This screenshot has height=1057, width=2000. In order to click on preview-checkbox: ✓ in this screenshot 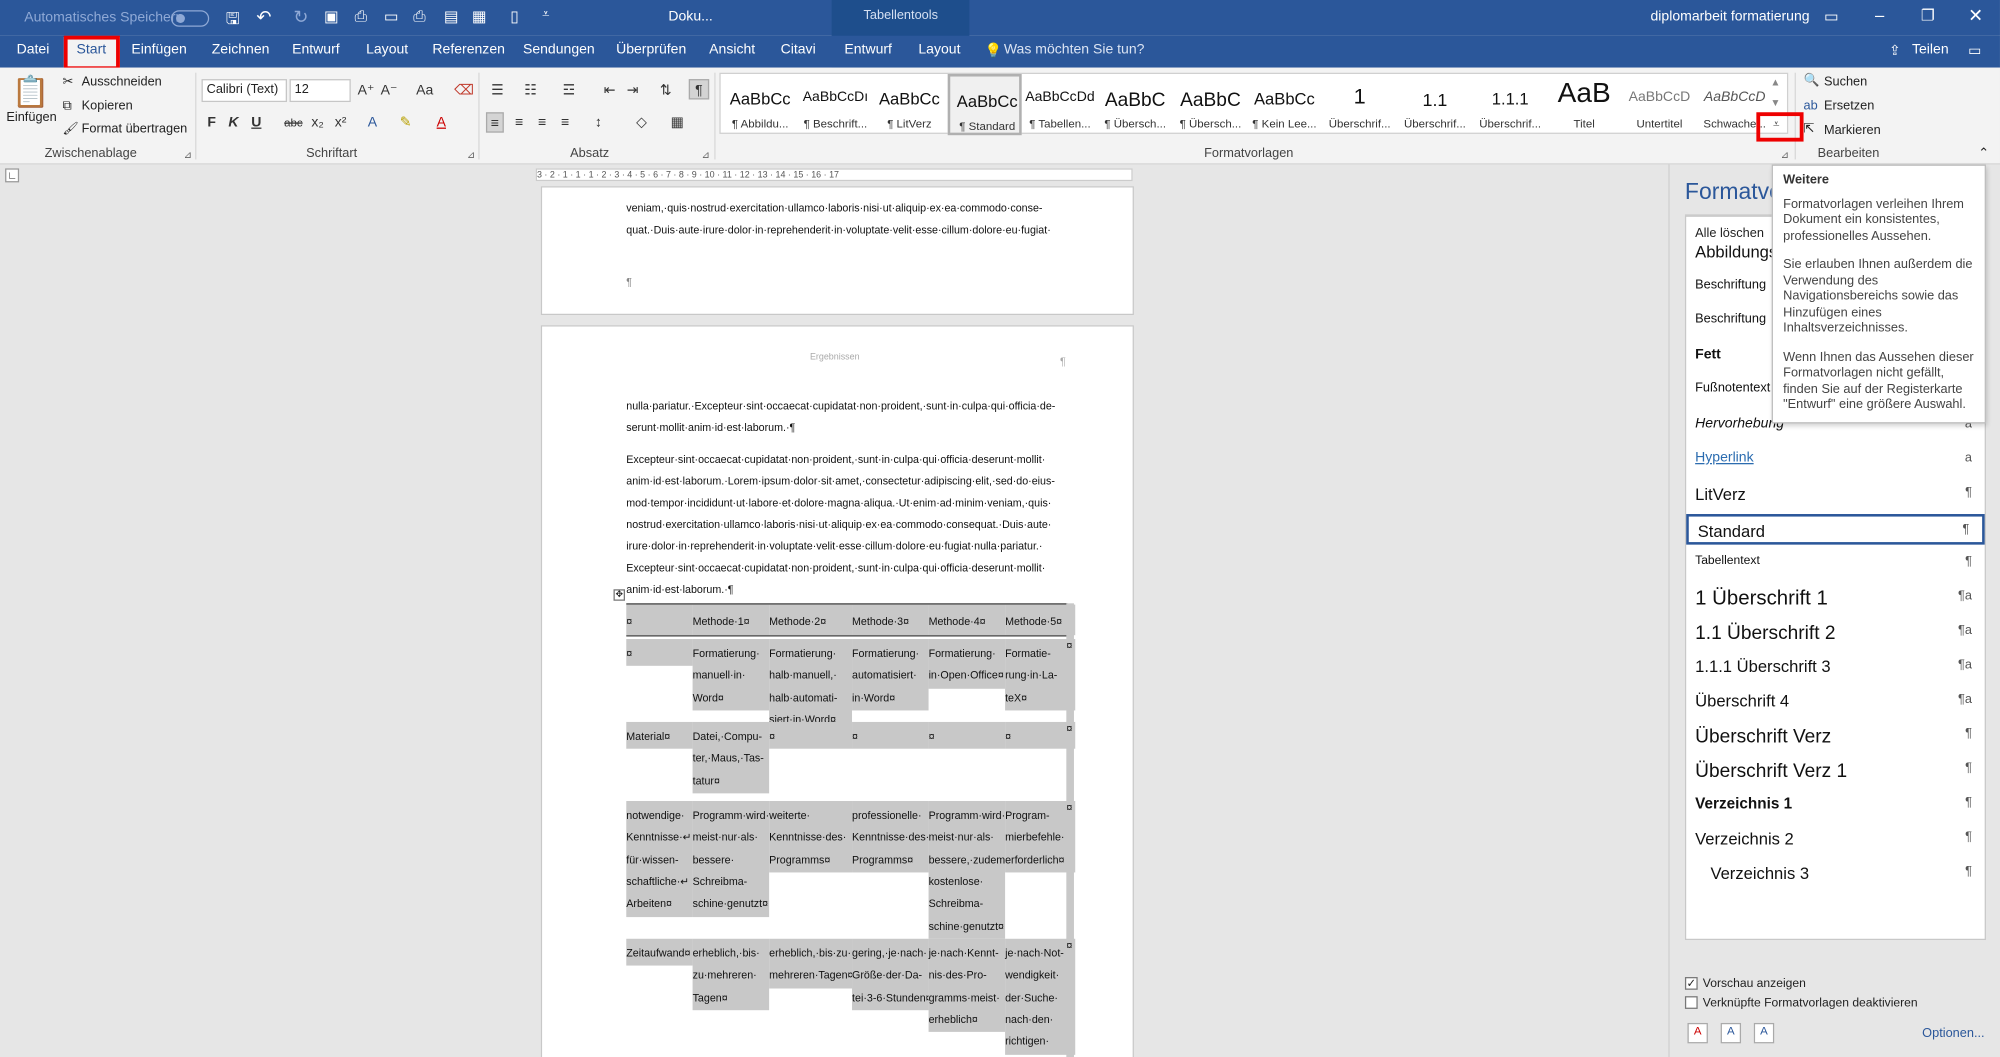, I will do `click(1691, 983)`.